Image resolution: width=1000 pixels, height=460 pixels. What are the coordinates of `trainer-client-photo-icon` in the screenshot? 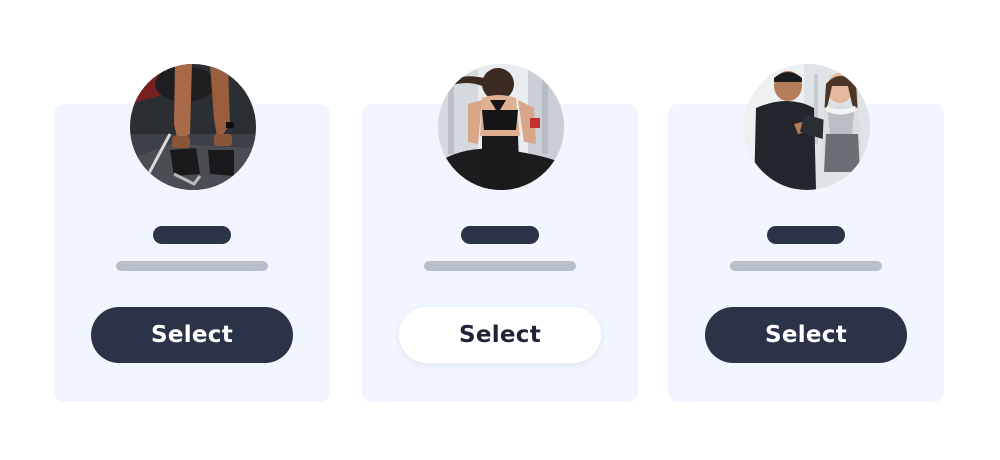 It's located at (807, 127).